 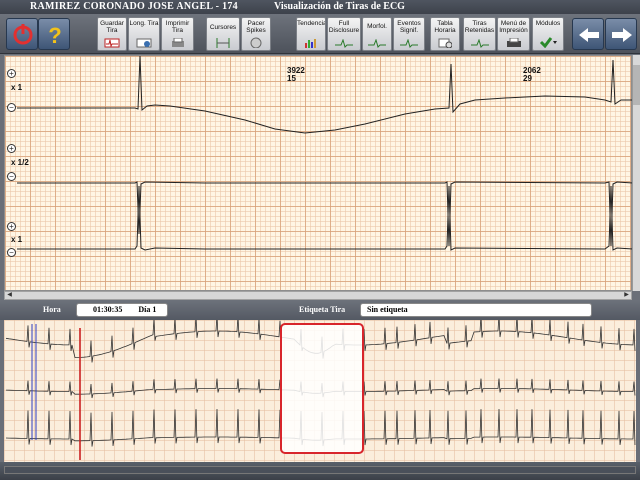 I want to click on scroll-thumb, so click(x=636, y=85).